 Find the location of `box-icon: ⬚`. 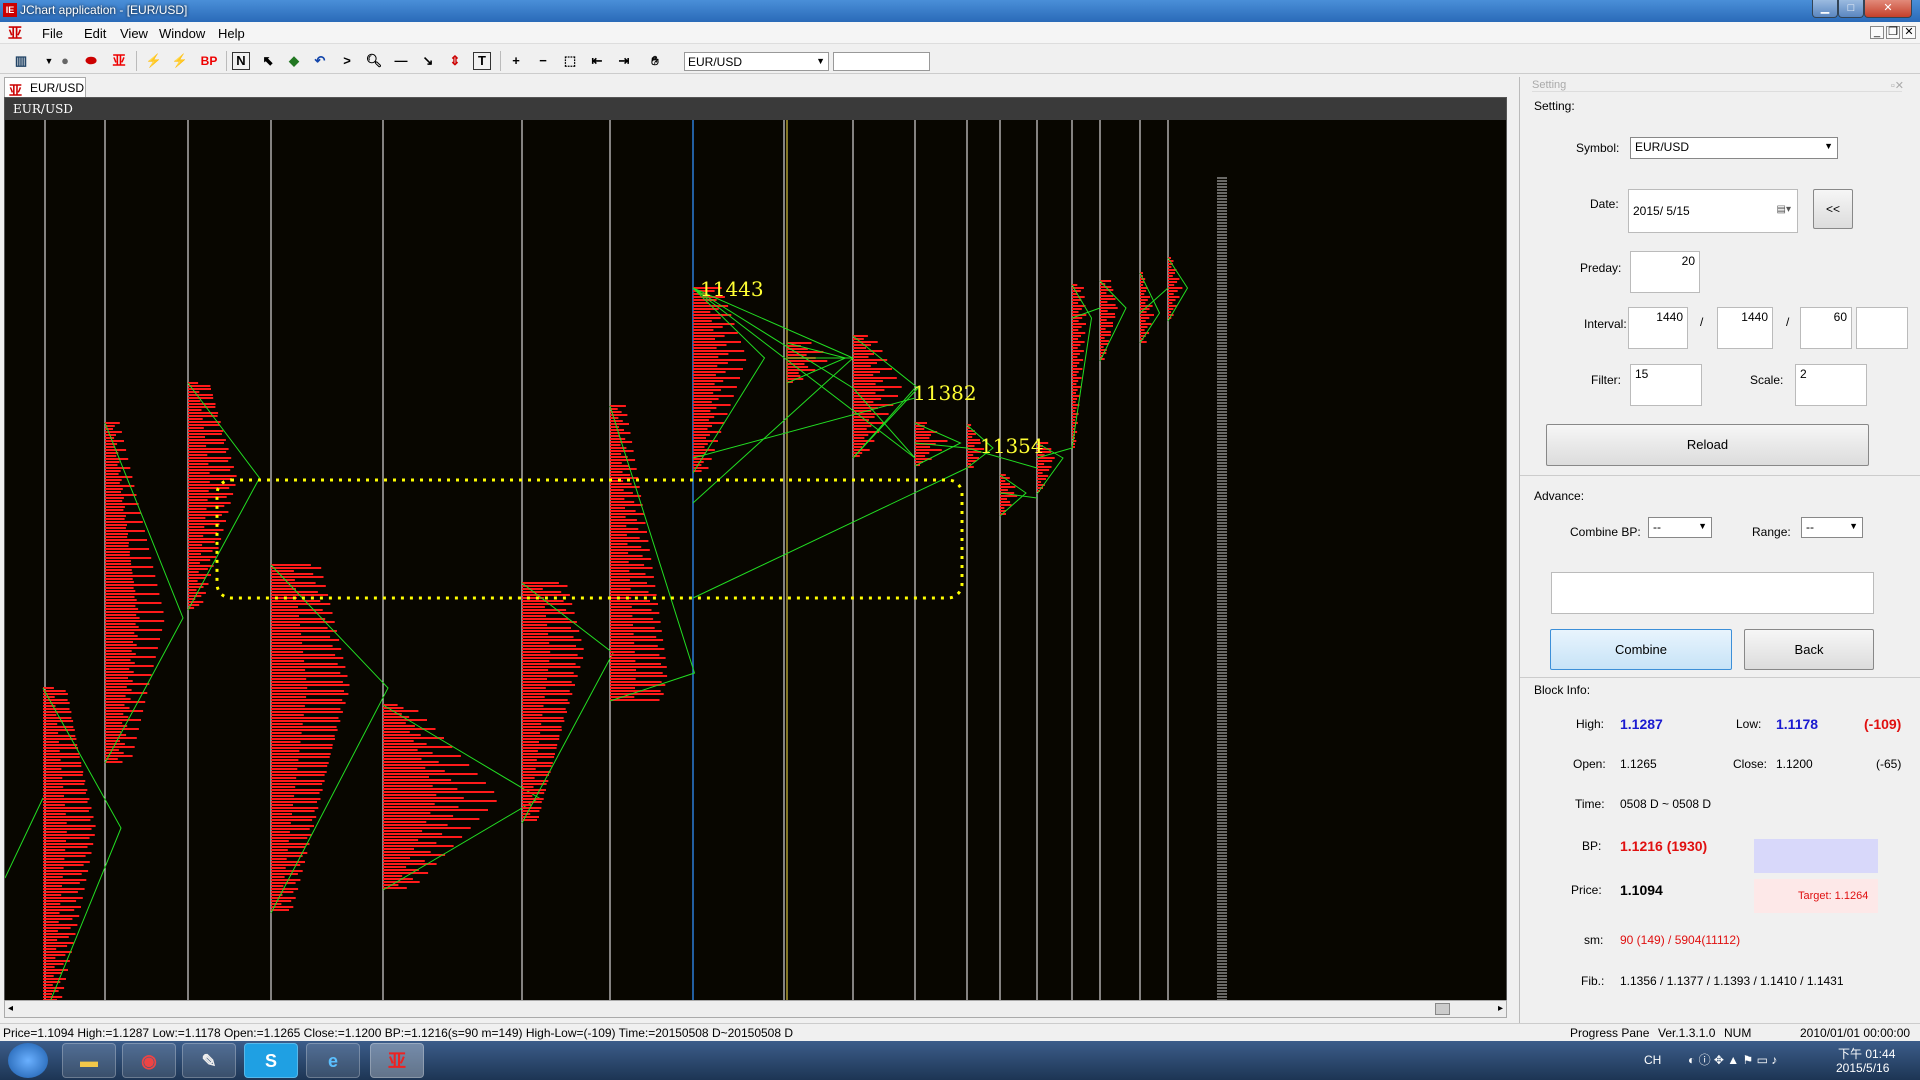

box-icon: ⬚ is located at coordinates (570, 61).